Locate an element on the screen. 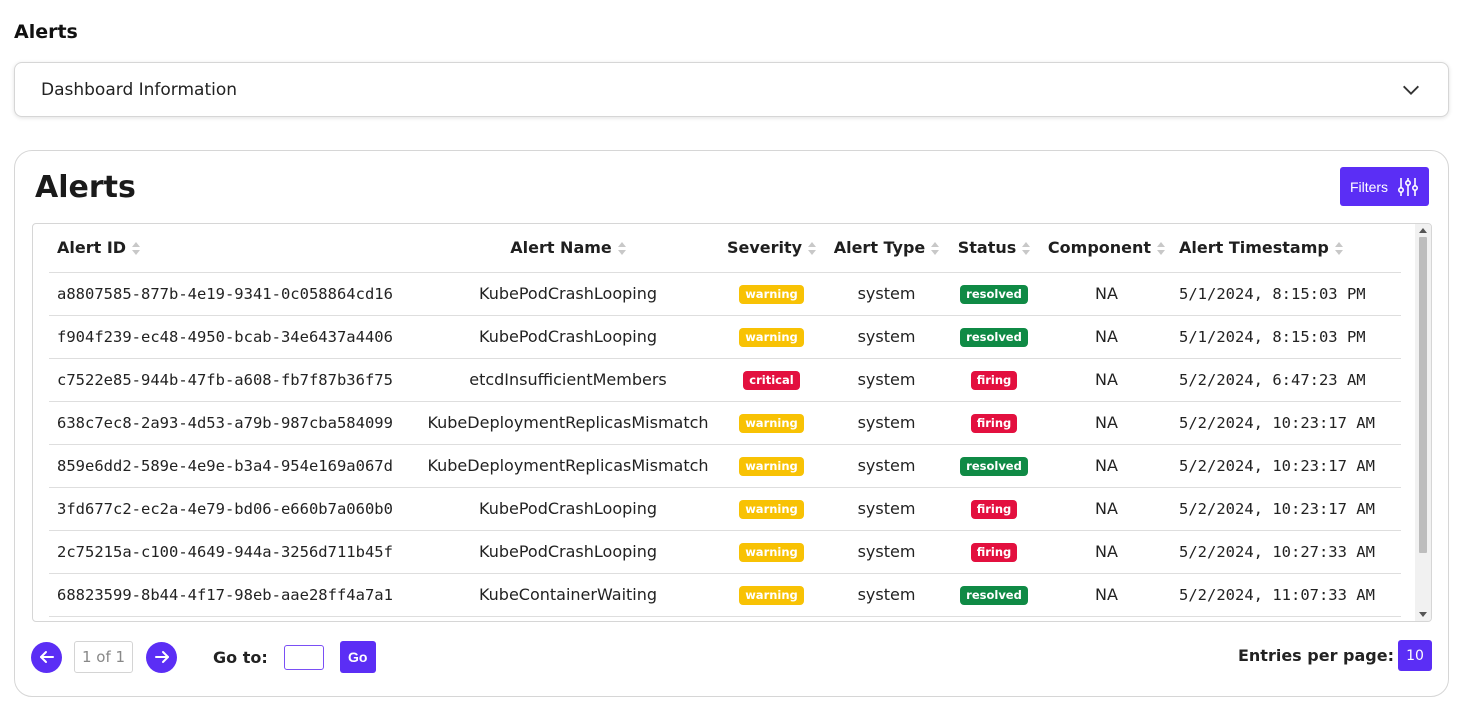  goto-page-input is located at coordinates (303, 657).